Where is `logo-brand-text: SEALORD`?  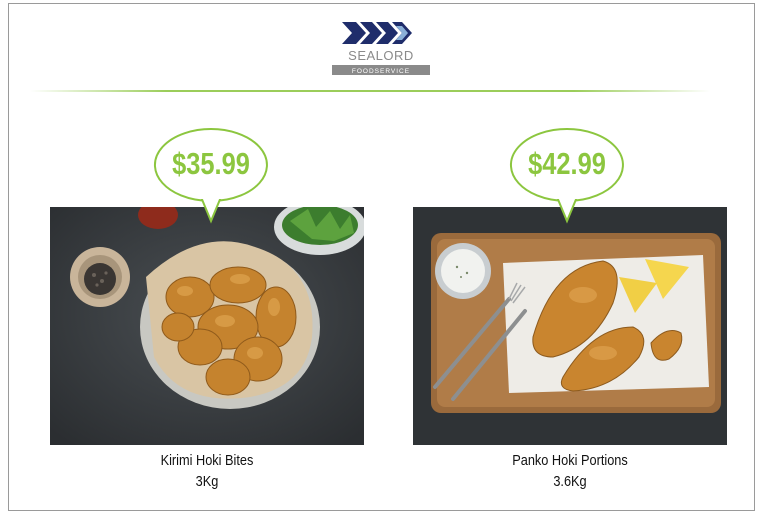
logo-brand-text: SEALORD is located at coordinates (381, 55).